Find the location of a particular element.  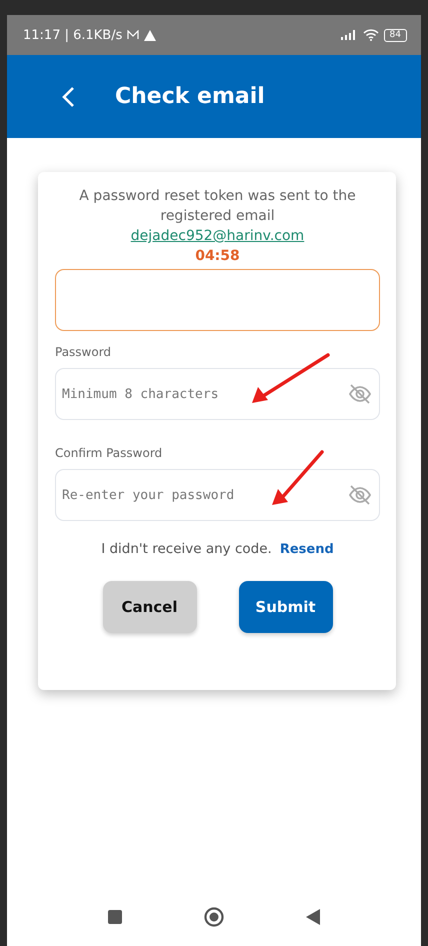

signal-icon is located at coordinates (349, 35).